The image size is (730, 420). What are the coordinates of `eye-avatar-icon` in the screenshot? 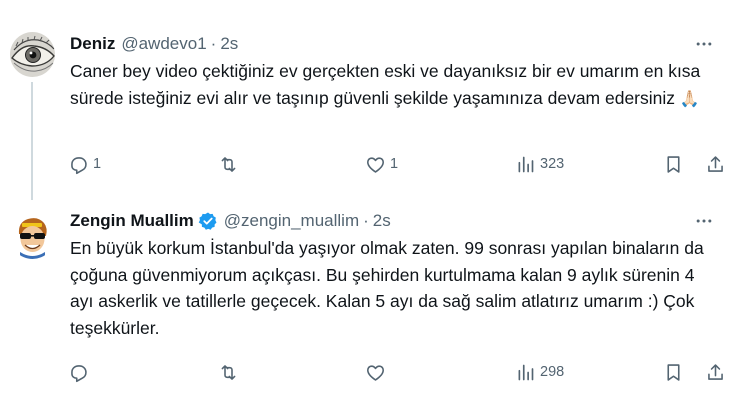 It's located at (32, 54).